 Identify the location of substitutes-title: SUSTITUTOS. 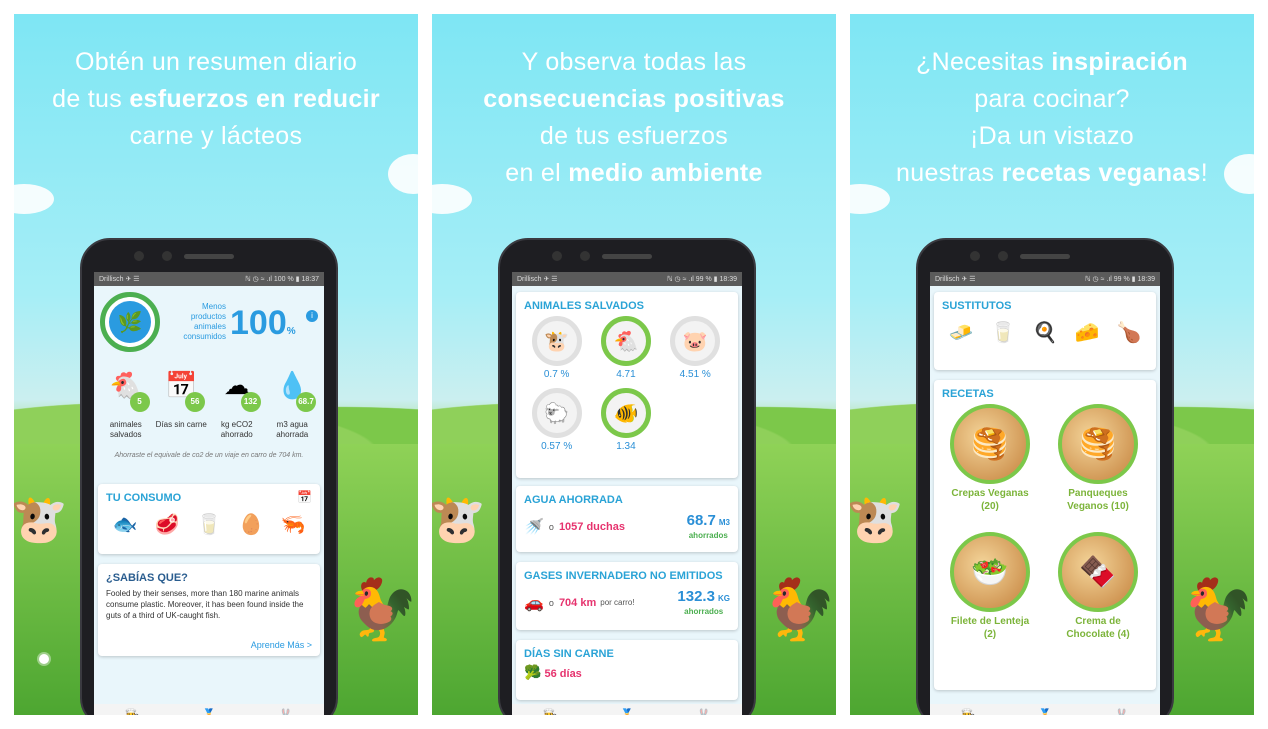
(977, 306).